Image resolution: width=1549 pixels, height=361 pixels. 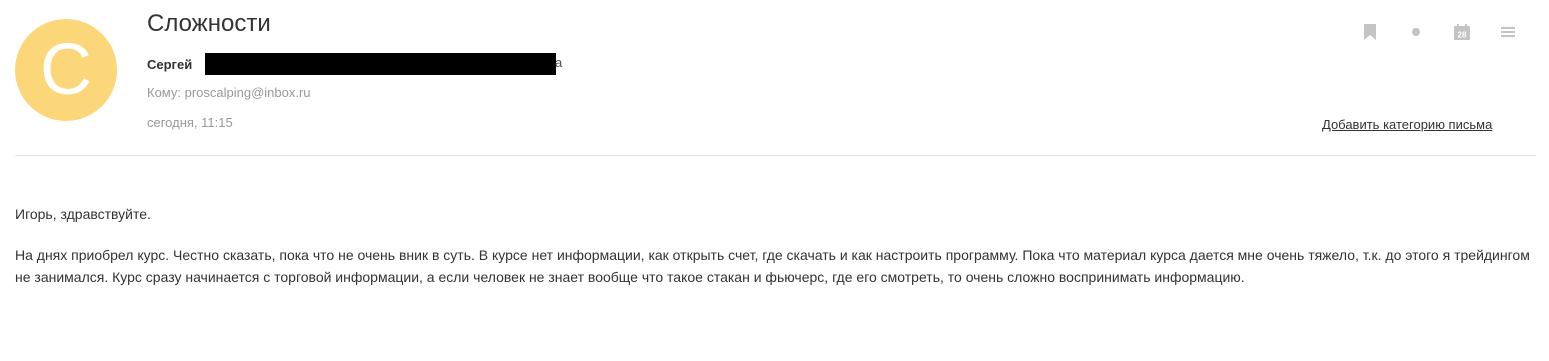 I want to click on redaction-block, so click(x=380, y=64).